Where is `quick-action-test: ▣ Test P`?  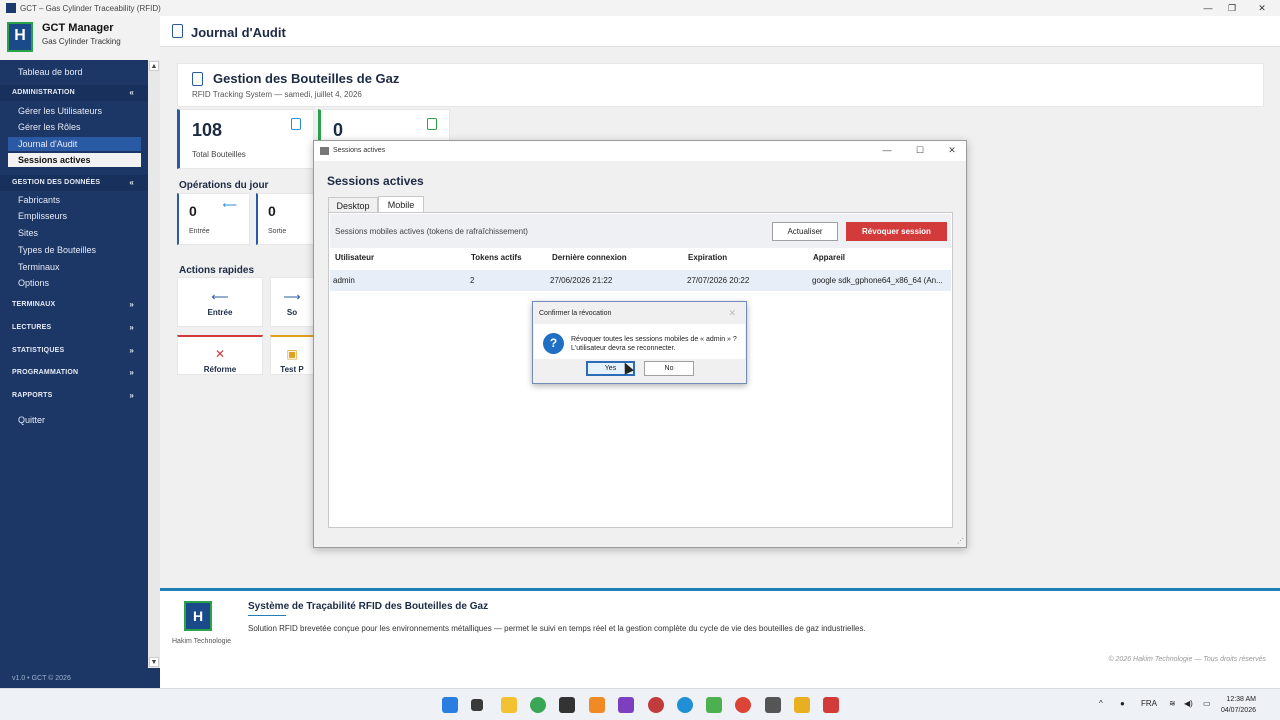
quick-action-test: ▣ Test P is located at coordinates (292, 355).